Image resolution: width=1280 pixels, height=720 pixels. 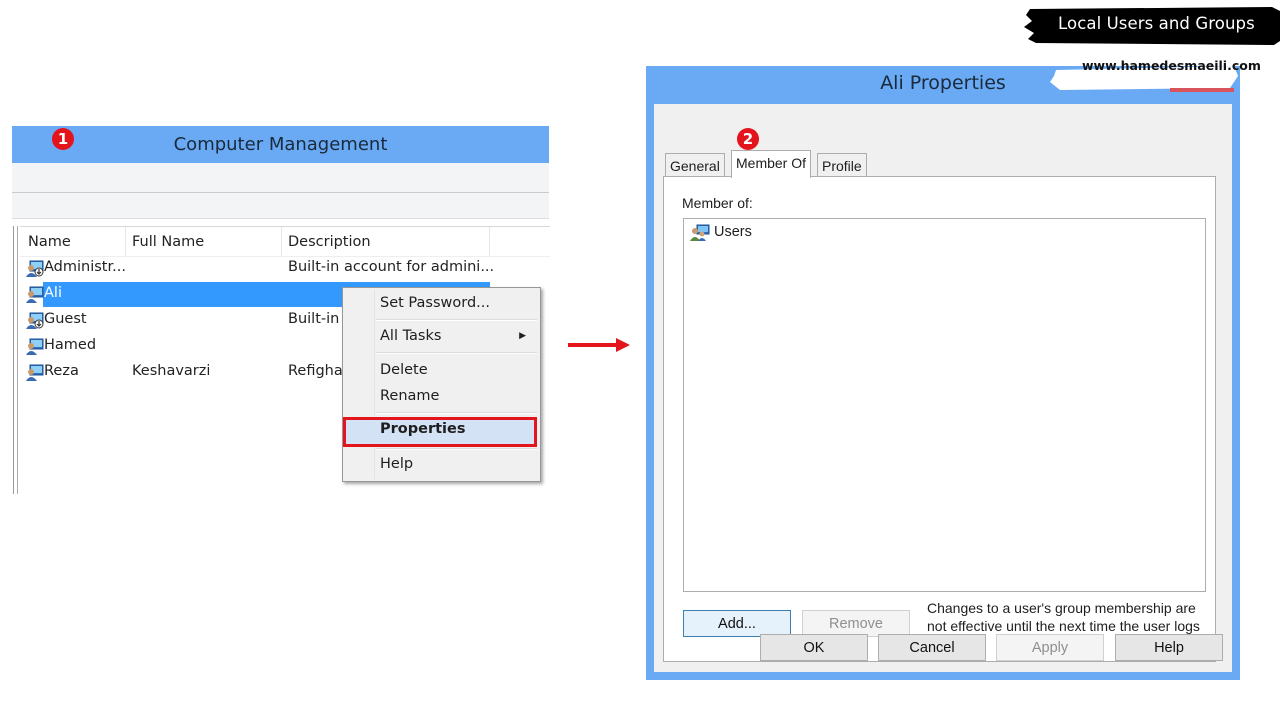 What do you see at coordinates (63, 139) in the screenshot?
I see `step-badge-1: 1` at bounding box center [63, 139].